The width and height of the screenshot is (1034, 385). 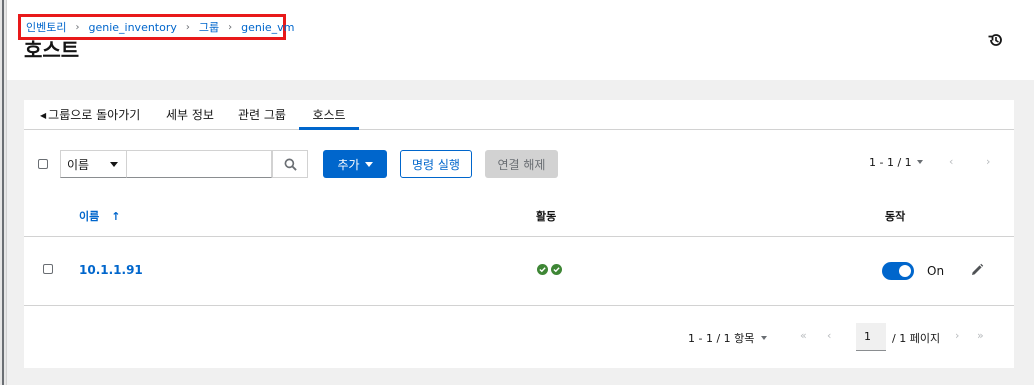 What do you see at coordinates (267, 27) in the screenshot?
I see `breadcrumb-item-group: genie_vm` at bounding box center [267, 27].